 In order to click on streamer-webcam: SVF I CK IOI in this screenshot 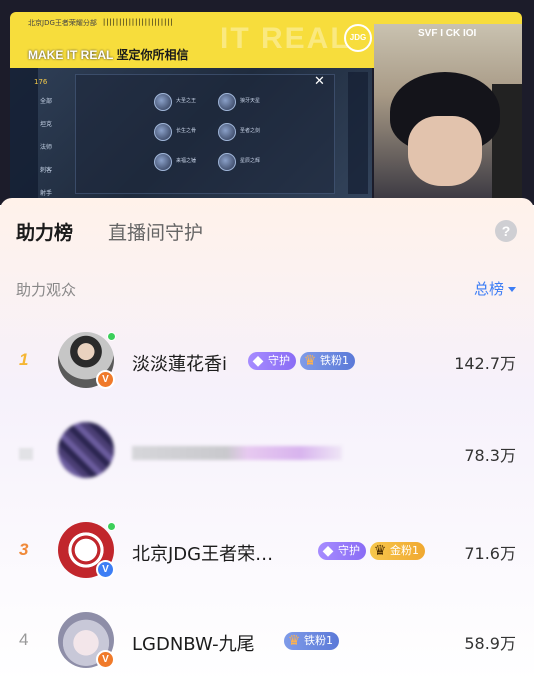, I will do `click(448, 112)`.